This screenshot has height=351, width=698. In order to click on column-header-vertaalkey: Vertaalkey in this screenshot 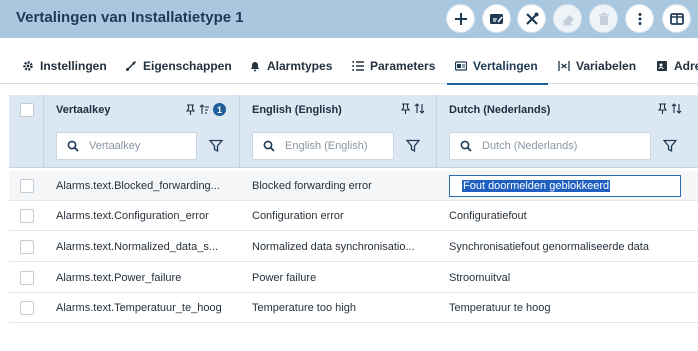, I will do `click(83, 110)`.